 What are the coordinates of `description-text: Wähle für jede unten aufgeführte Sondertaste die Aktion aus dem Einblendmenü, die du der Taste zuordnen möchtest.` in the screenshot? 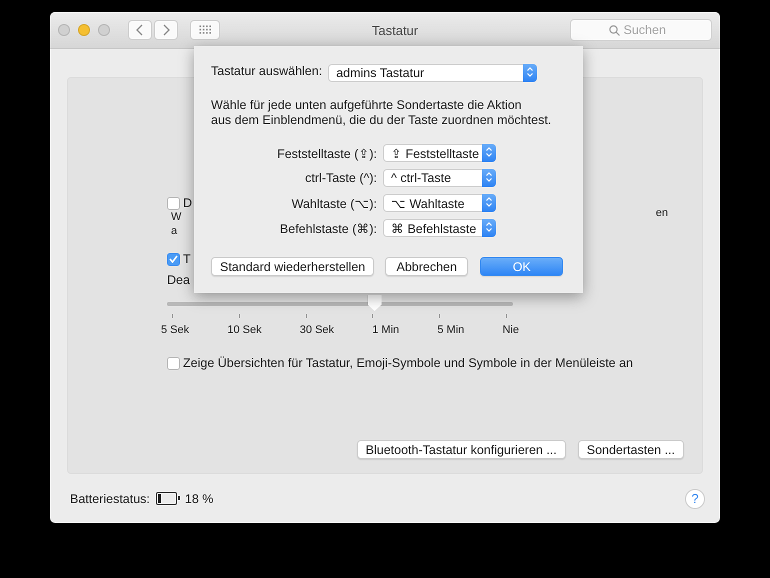 It's located at (381, 113).